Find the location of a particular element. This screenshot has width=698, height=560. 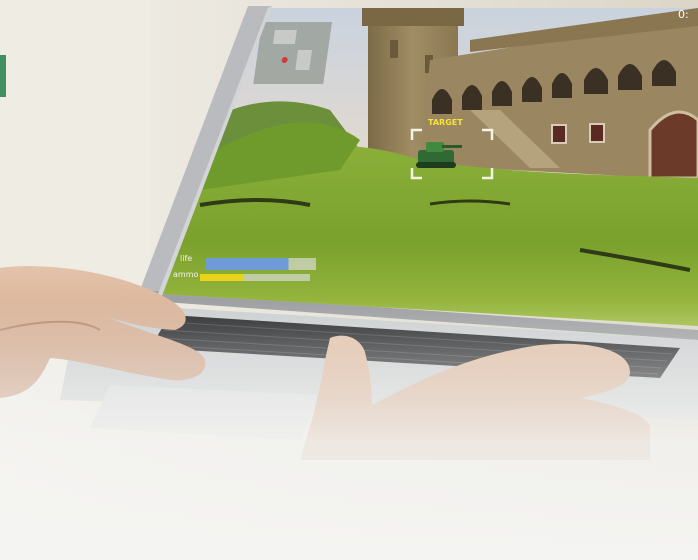

timer-readout: 0: is located at coordinates (683, 14).